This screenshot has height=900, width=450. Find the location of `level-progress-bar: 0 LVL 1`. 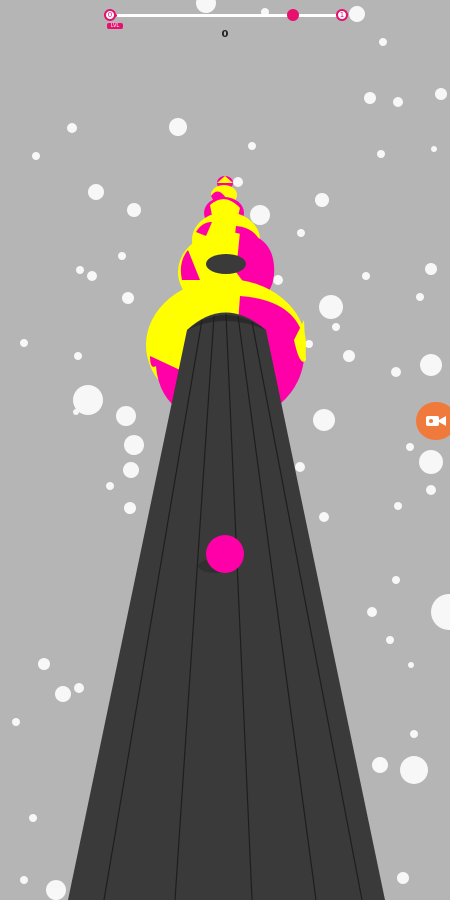

level-progress-bar: 0 LVL 1 is located at coordinates (226, 19).